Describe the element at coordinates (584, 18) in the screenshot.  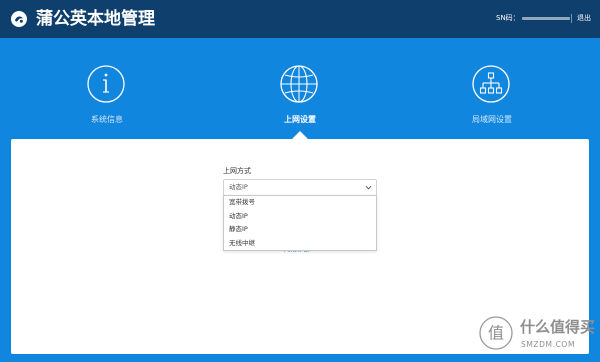
I see `logout-link: 退出` at that location.